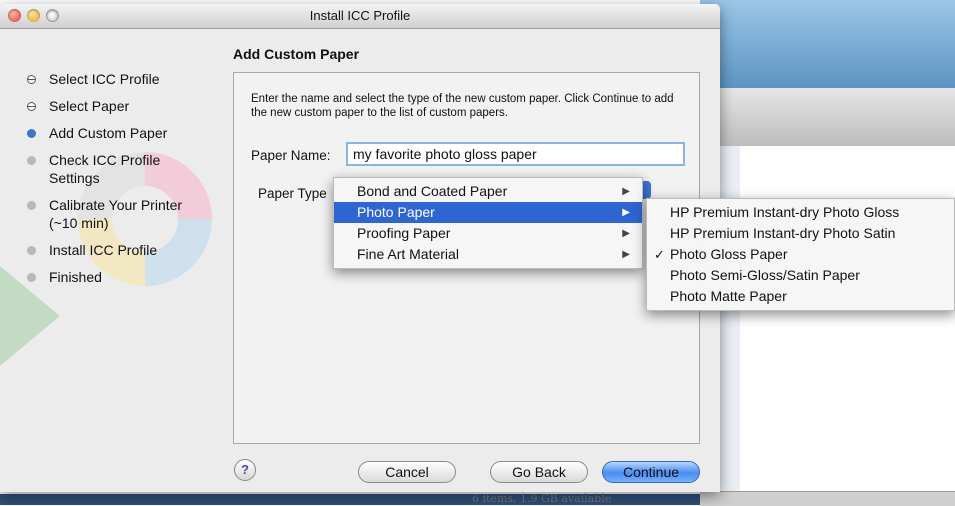 The height and width of the screenshot is (506, 955). Describe the element at coordinates (116, 214) in the screenshot. I see `step-label: Calibrate Your Printer (~10 min)` at that location.